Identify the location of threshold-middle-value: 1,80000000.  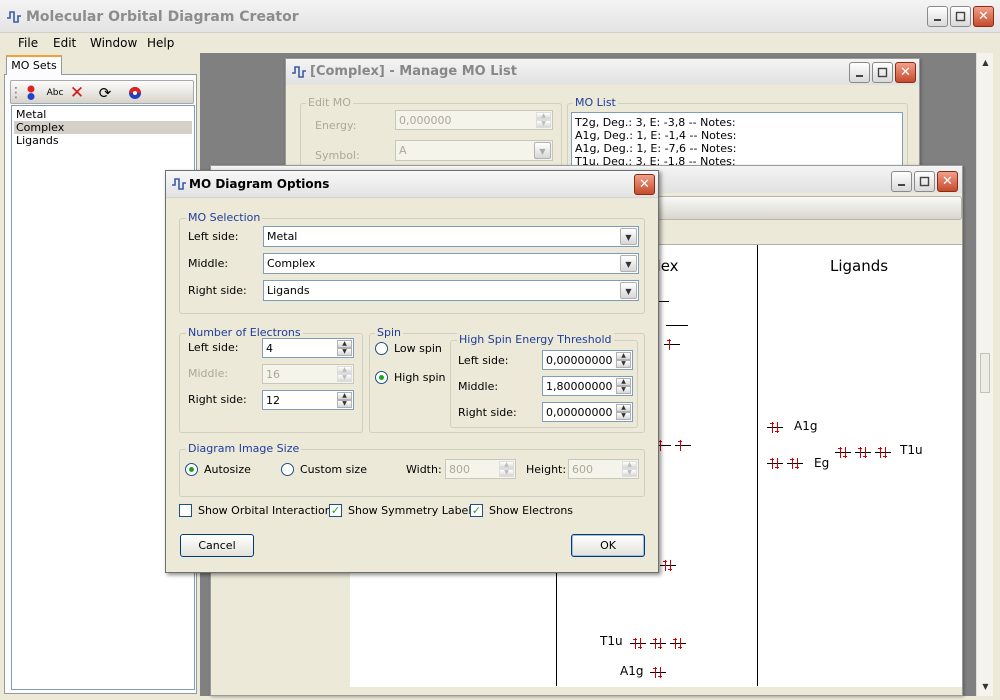
(579, 386).